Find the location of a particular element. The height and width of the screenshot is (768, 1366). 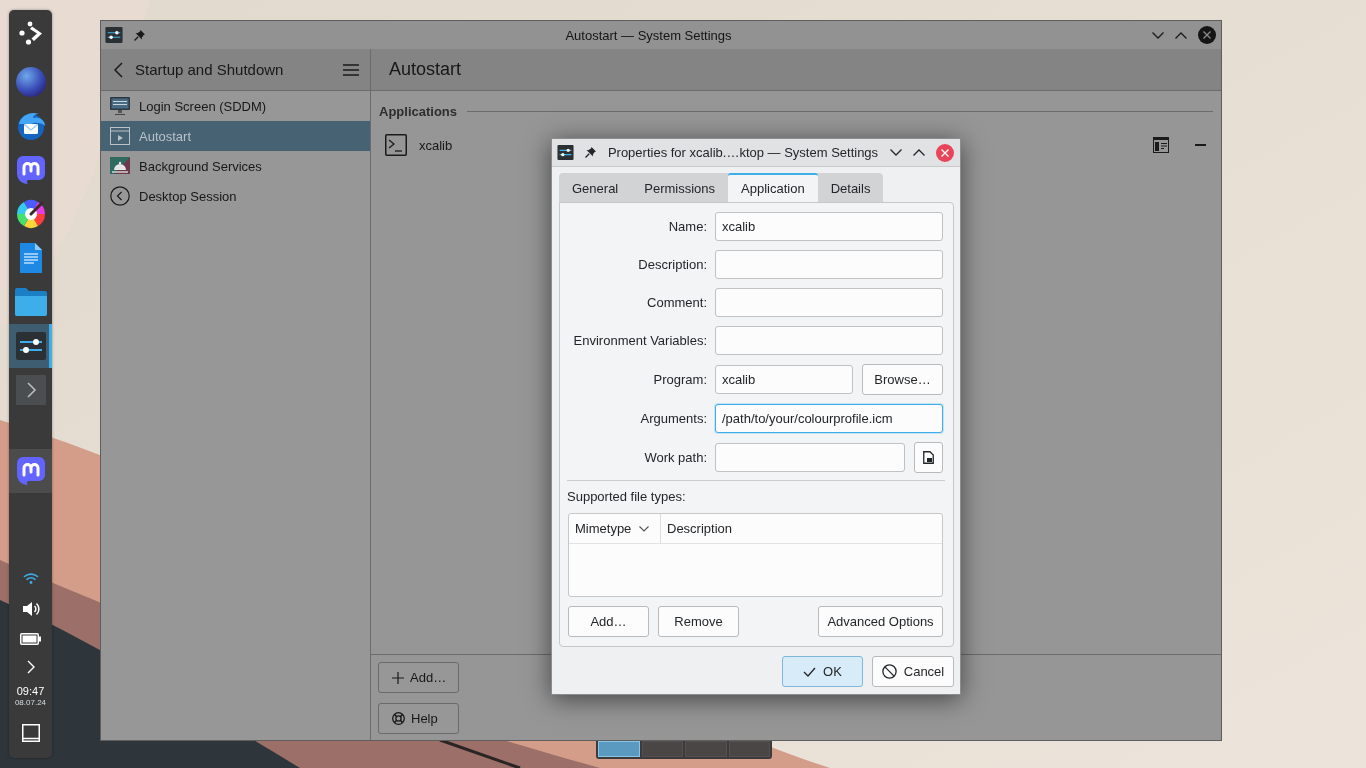

window-title: Autostart — System Settings is located at coordinates (648, 35).